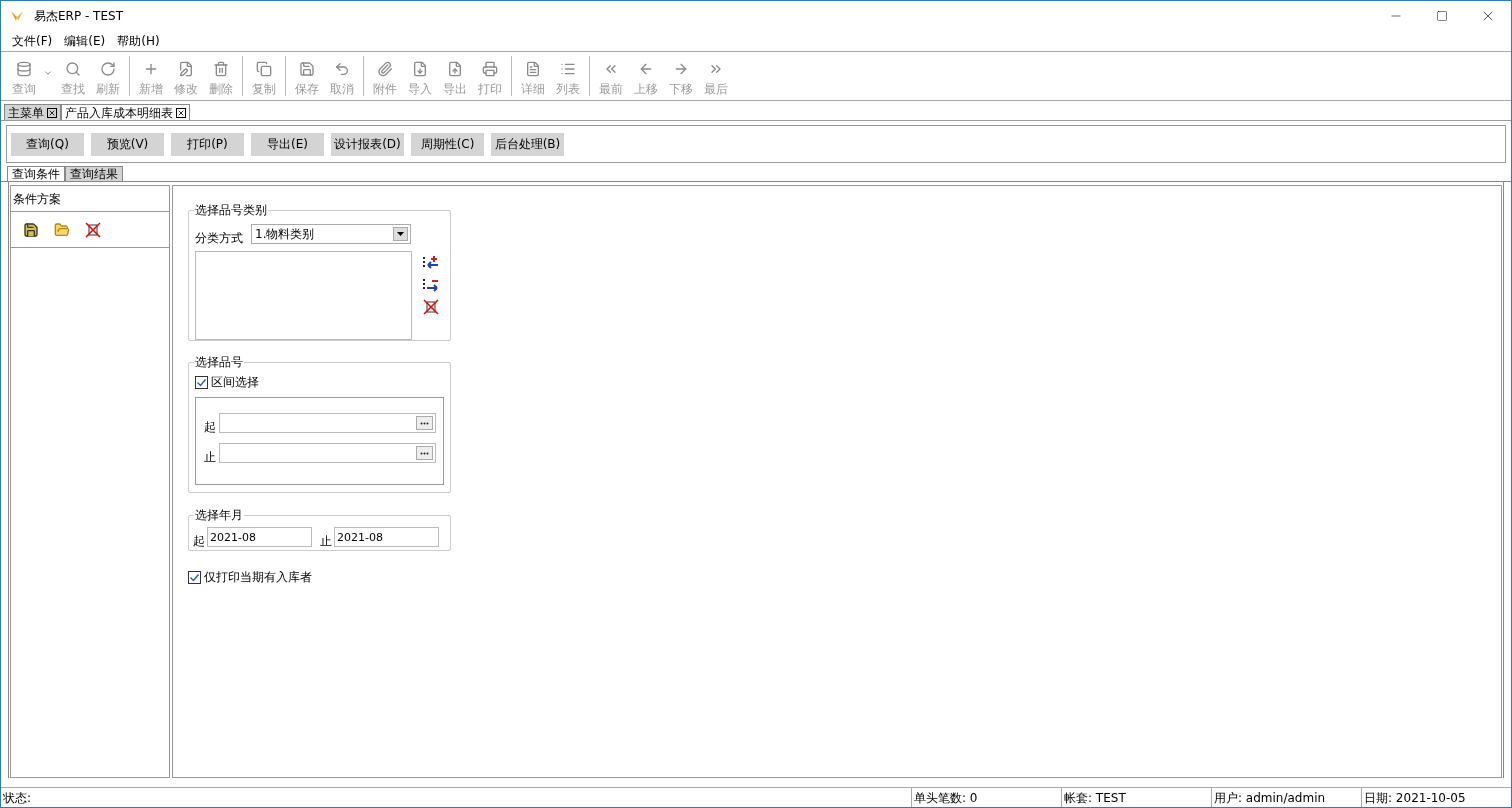 The height and width of the screenshot is (808, 1512). What do you see at coordinates (259, 537) in the screenshot?
I see `start-month-field: 2021-08` at bounding box center [259, 537].